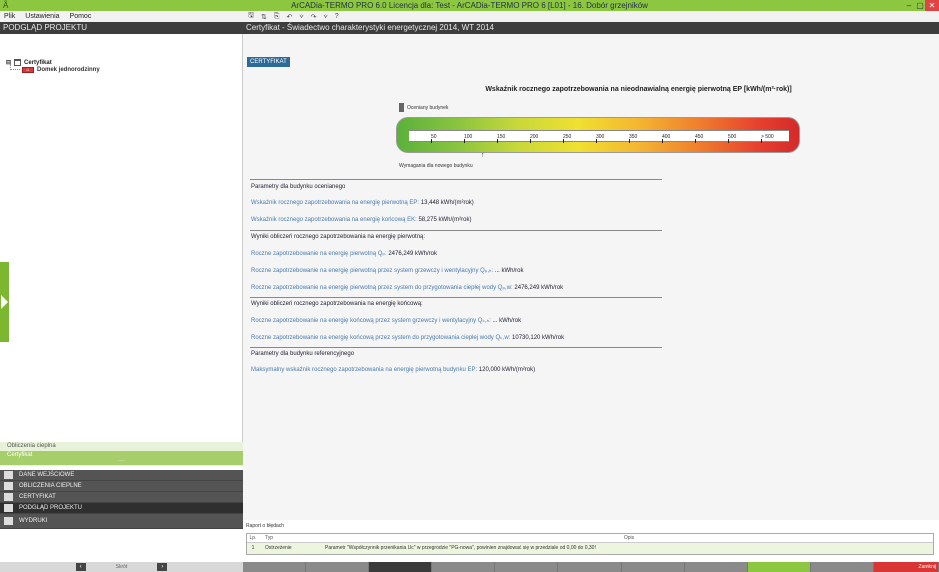  I want to click on nav-label: DANE WEJŚCIOWE, so click(47, 475).